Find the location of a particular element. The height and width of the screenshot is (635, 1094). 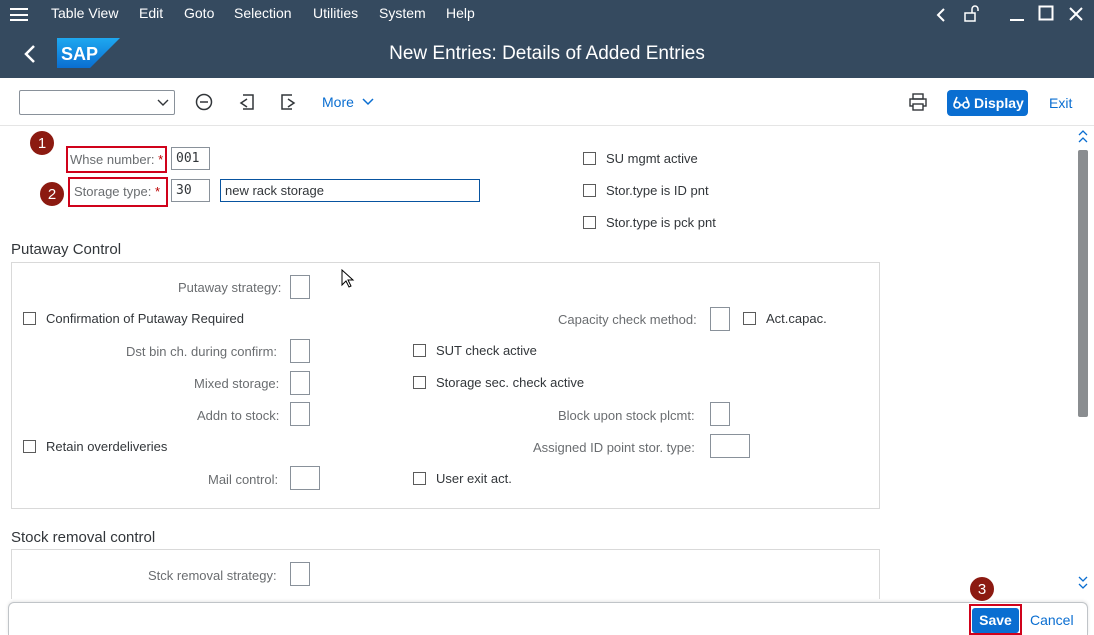

storage-sec-check-label: Storage sec. check active is located at coordinates (510, 382).